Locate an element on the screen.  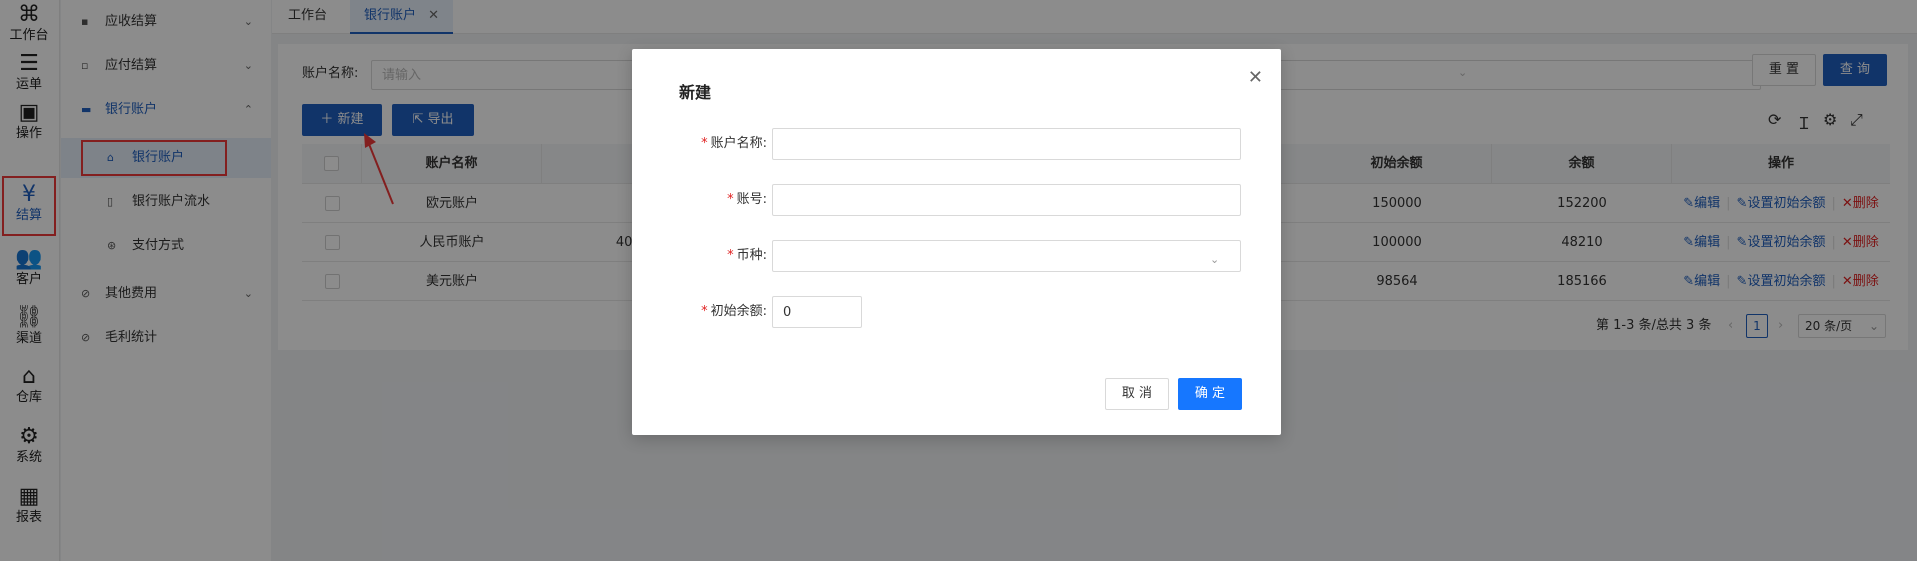
currency-label: * 币种: is located at coordinates (699, 256).